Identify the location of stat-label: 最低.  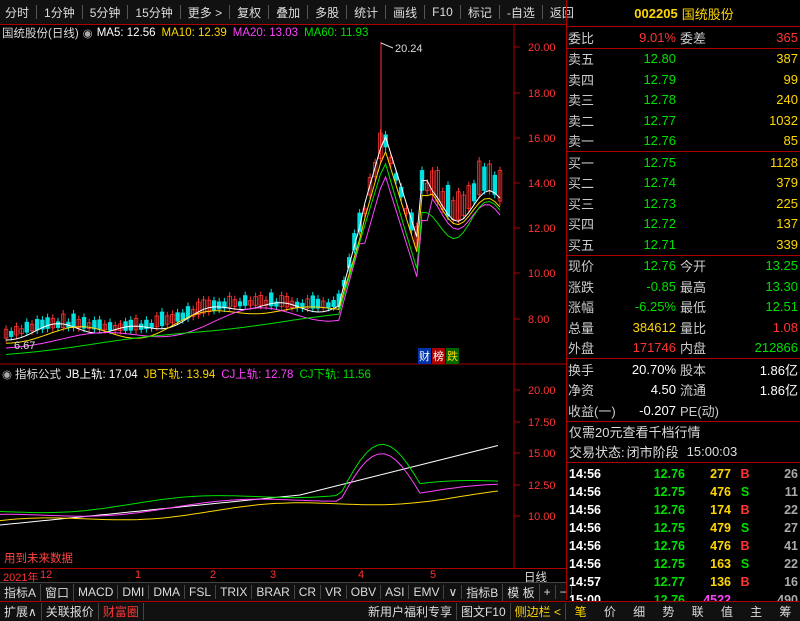
(693, 308).